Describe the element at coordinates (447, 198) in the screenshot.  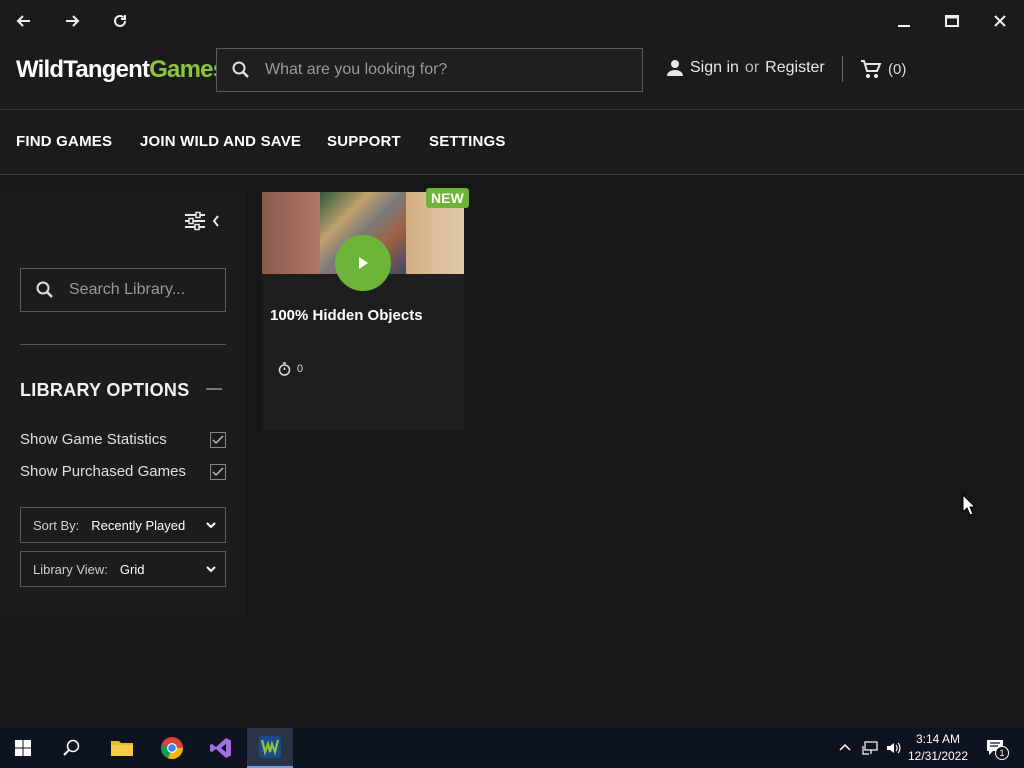
I see `new-badge: NEW` at that location.